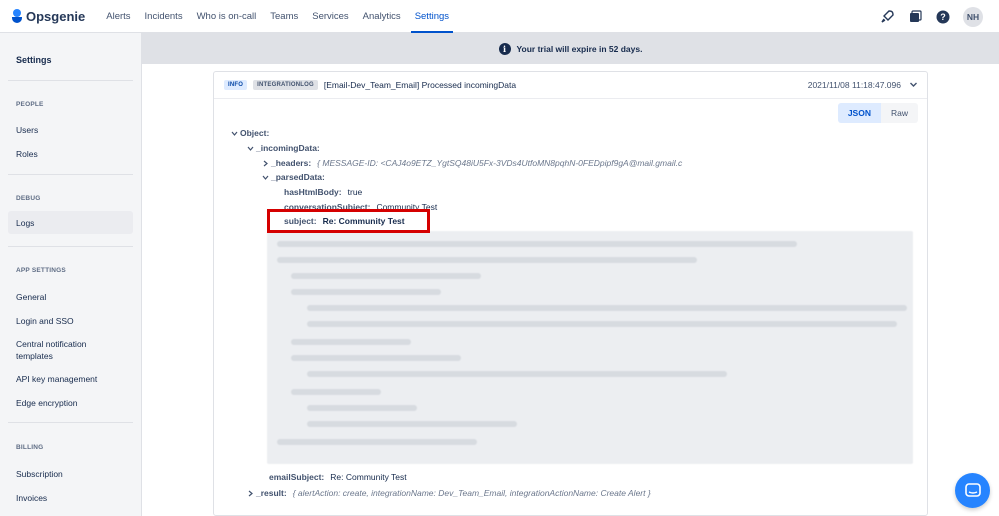  Describe the element at coordinates (887, 17) in the screenshot. I see `rocket-icon` at that location.